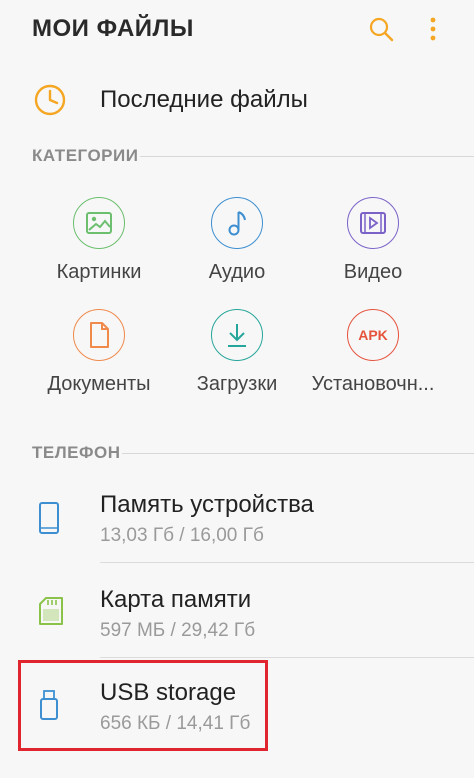  What do you see at coordinates (237, 335) in the screenshot?
I see `download-icon` at bounding box center [237, 335].